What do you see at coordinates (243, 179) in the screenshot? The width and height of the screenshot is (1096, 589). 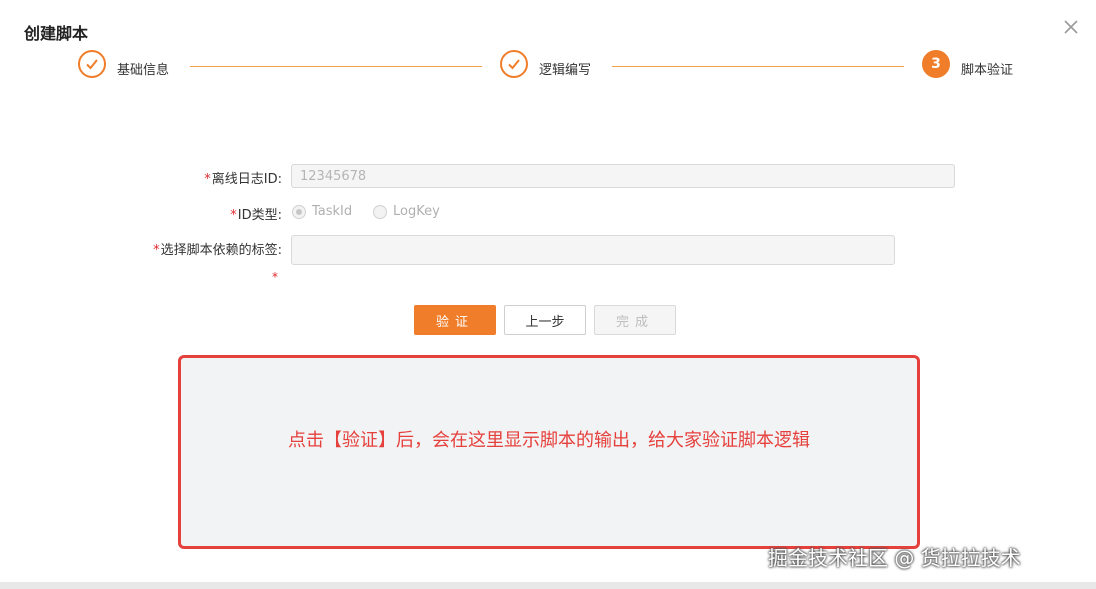 I see `log-id-label: *离线日志ID:` at bounding box center [243, 179].